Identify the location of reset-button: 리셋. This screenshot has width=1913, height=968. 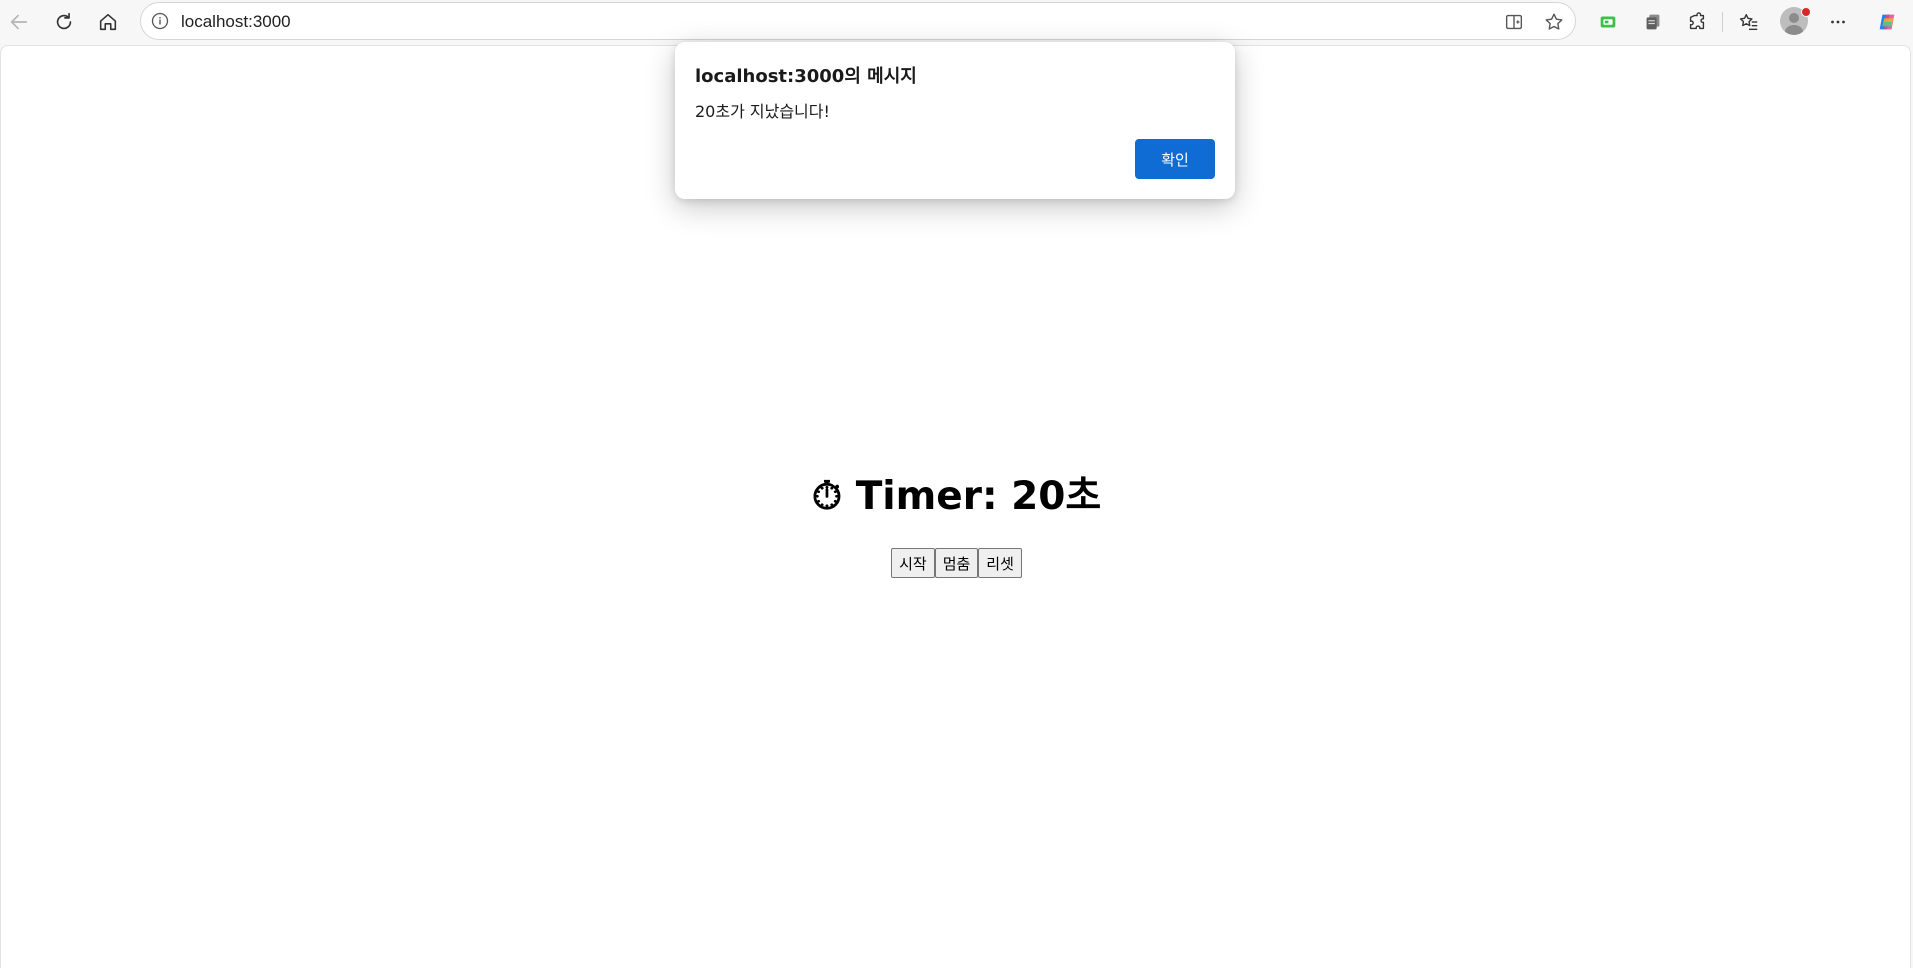
(1000, 563).